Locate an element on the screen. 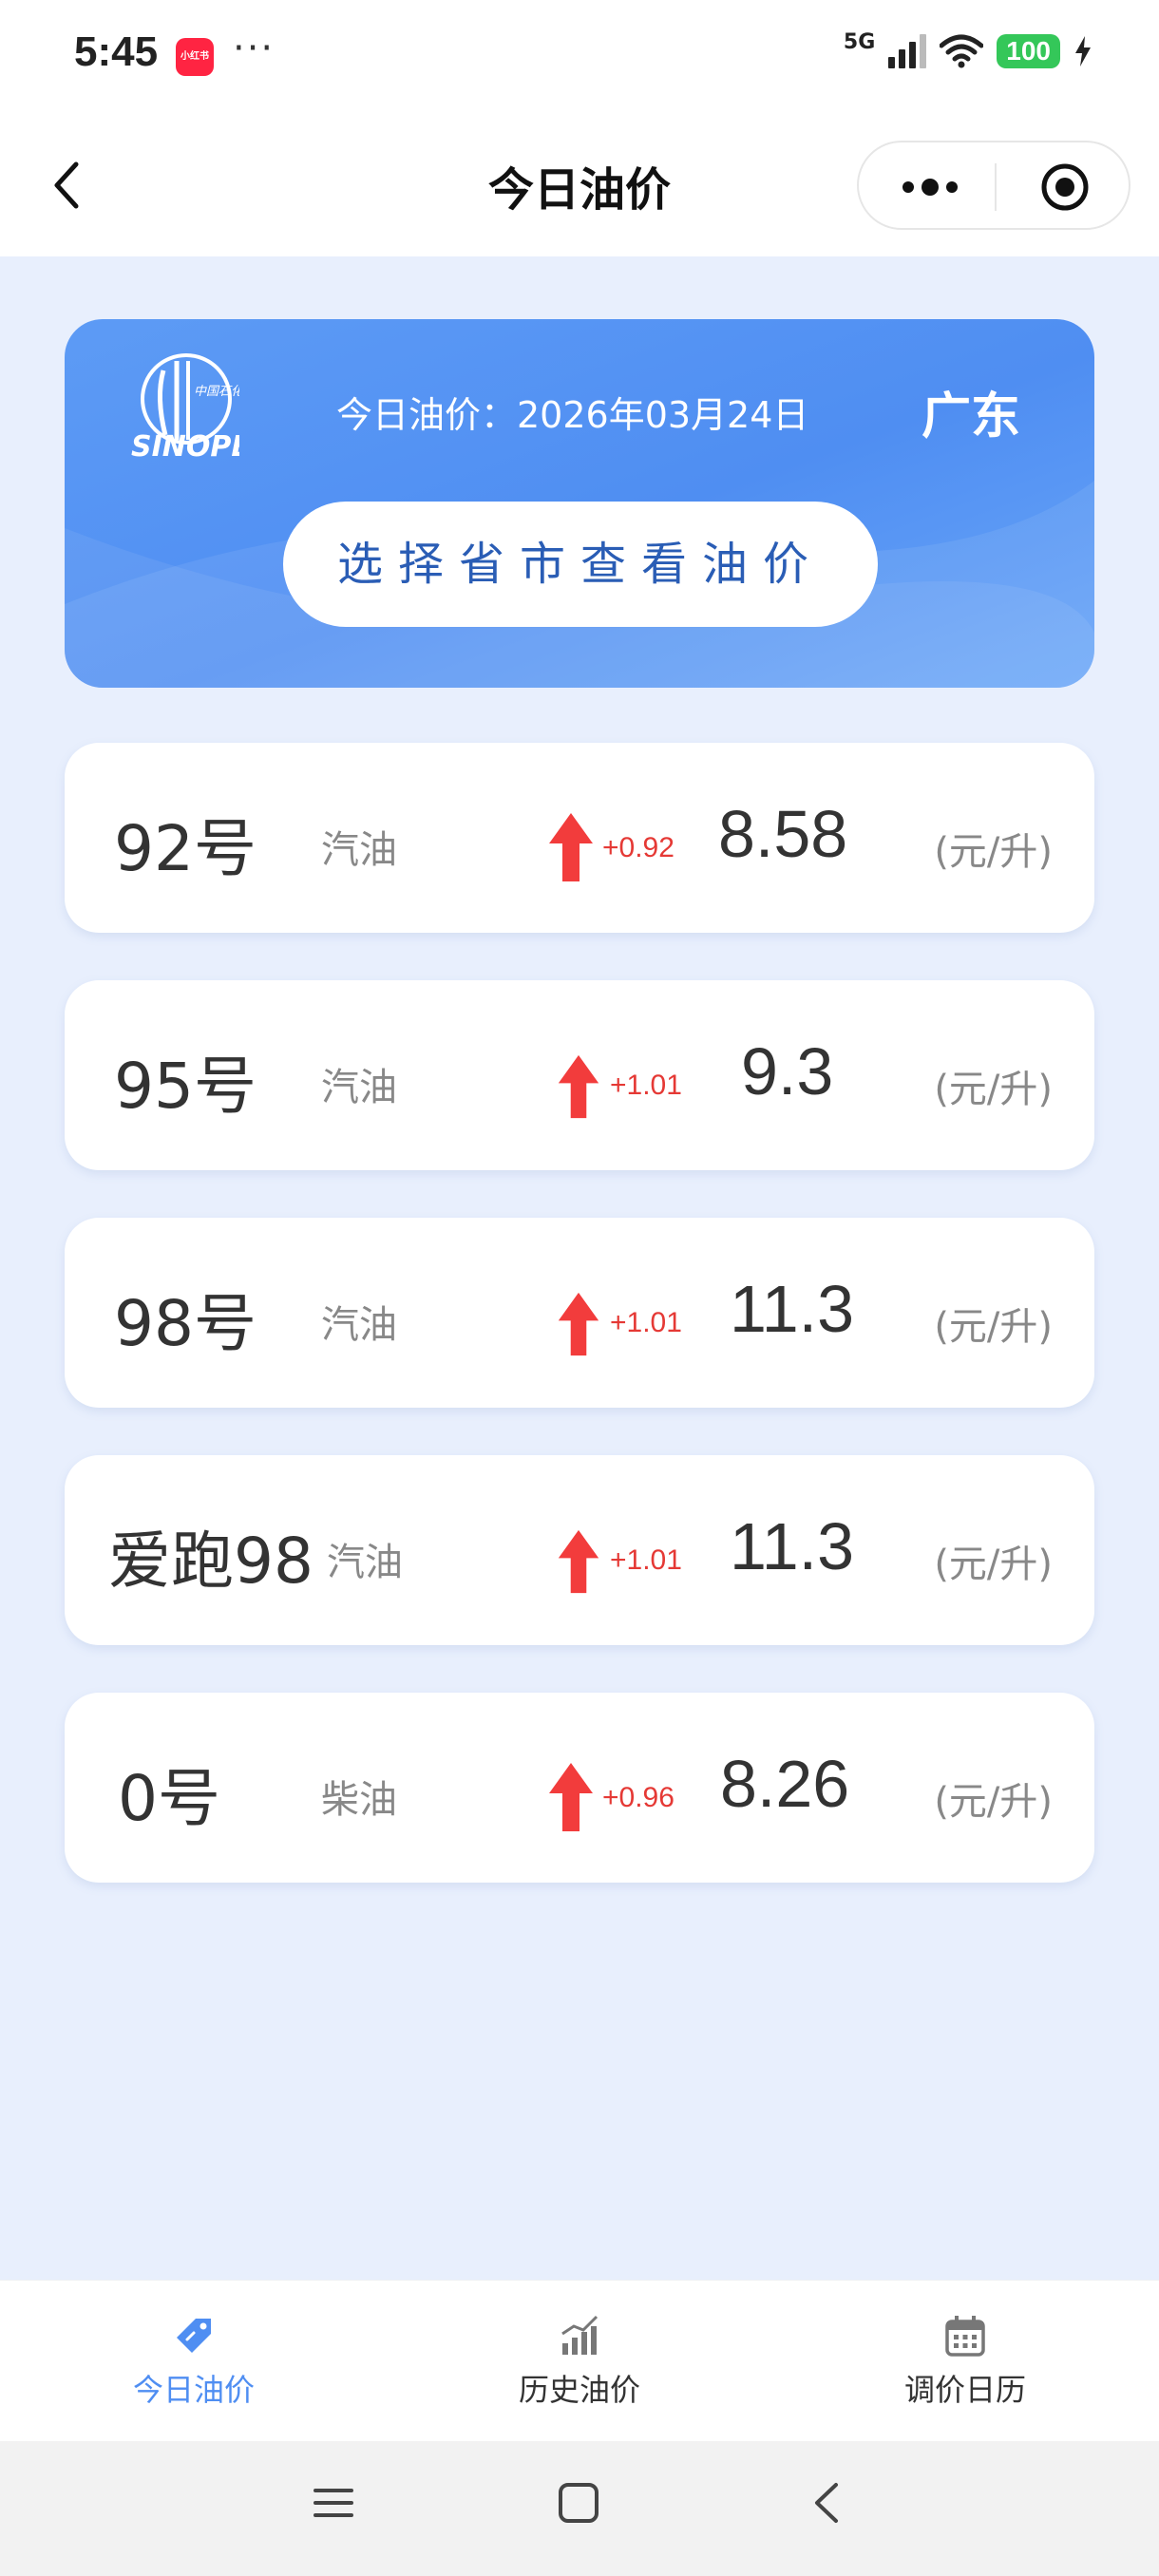  price-card-aipao98: 爱跑98 汽油 +1.01 11.3 (元/升) is located at coordinates (579, 1550).